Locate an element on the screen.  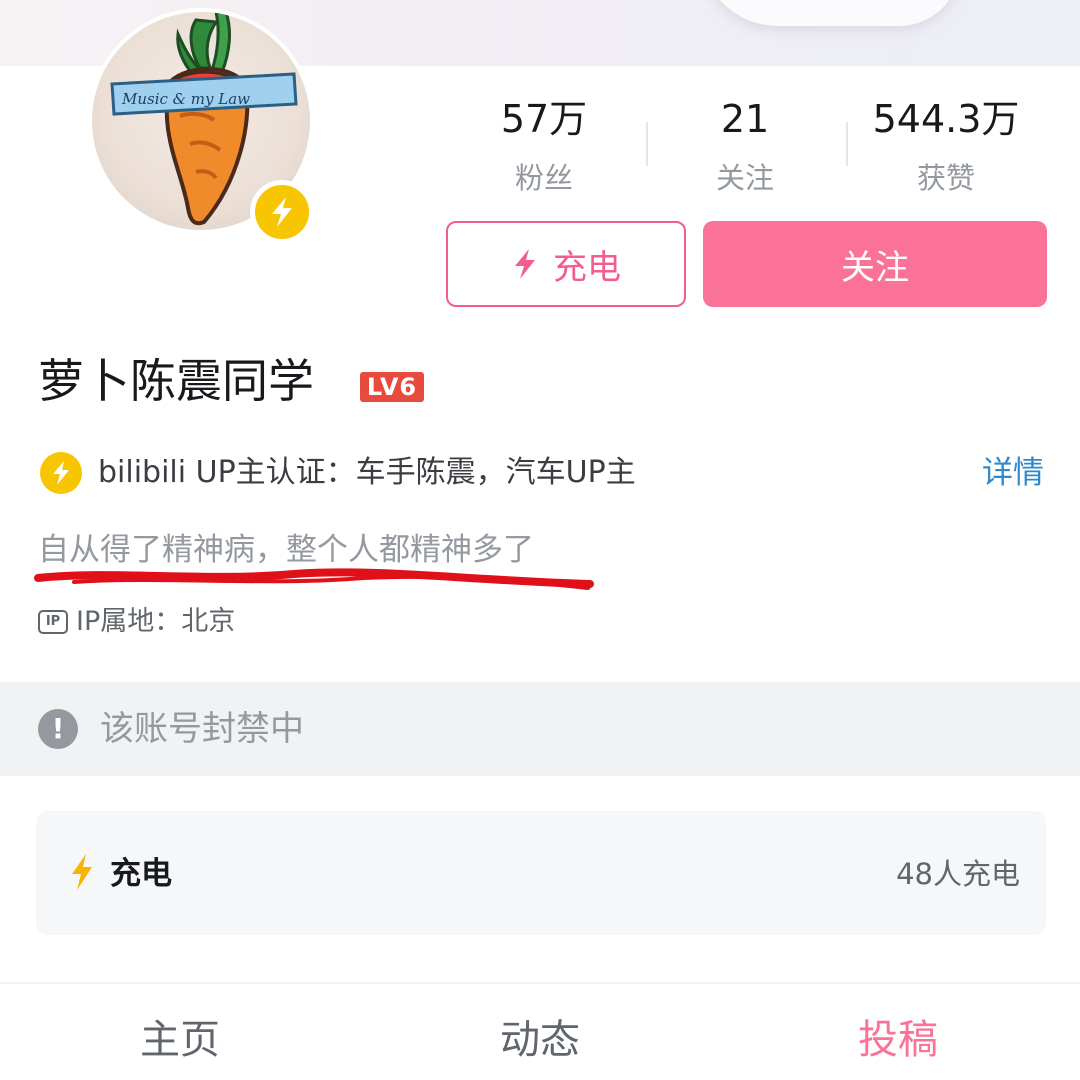
avatar-ribbon-text: Music & my Law is located at coordinates (185, 99).